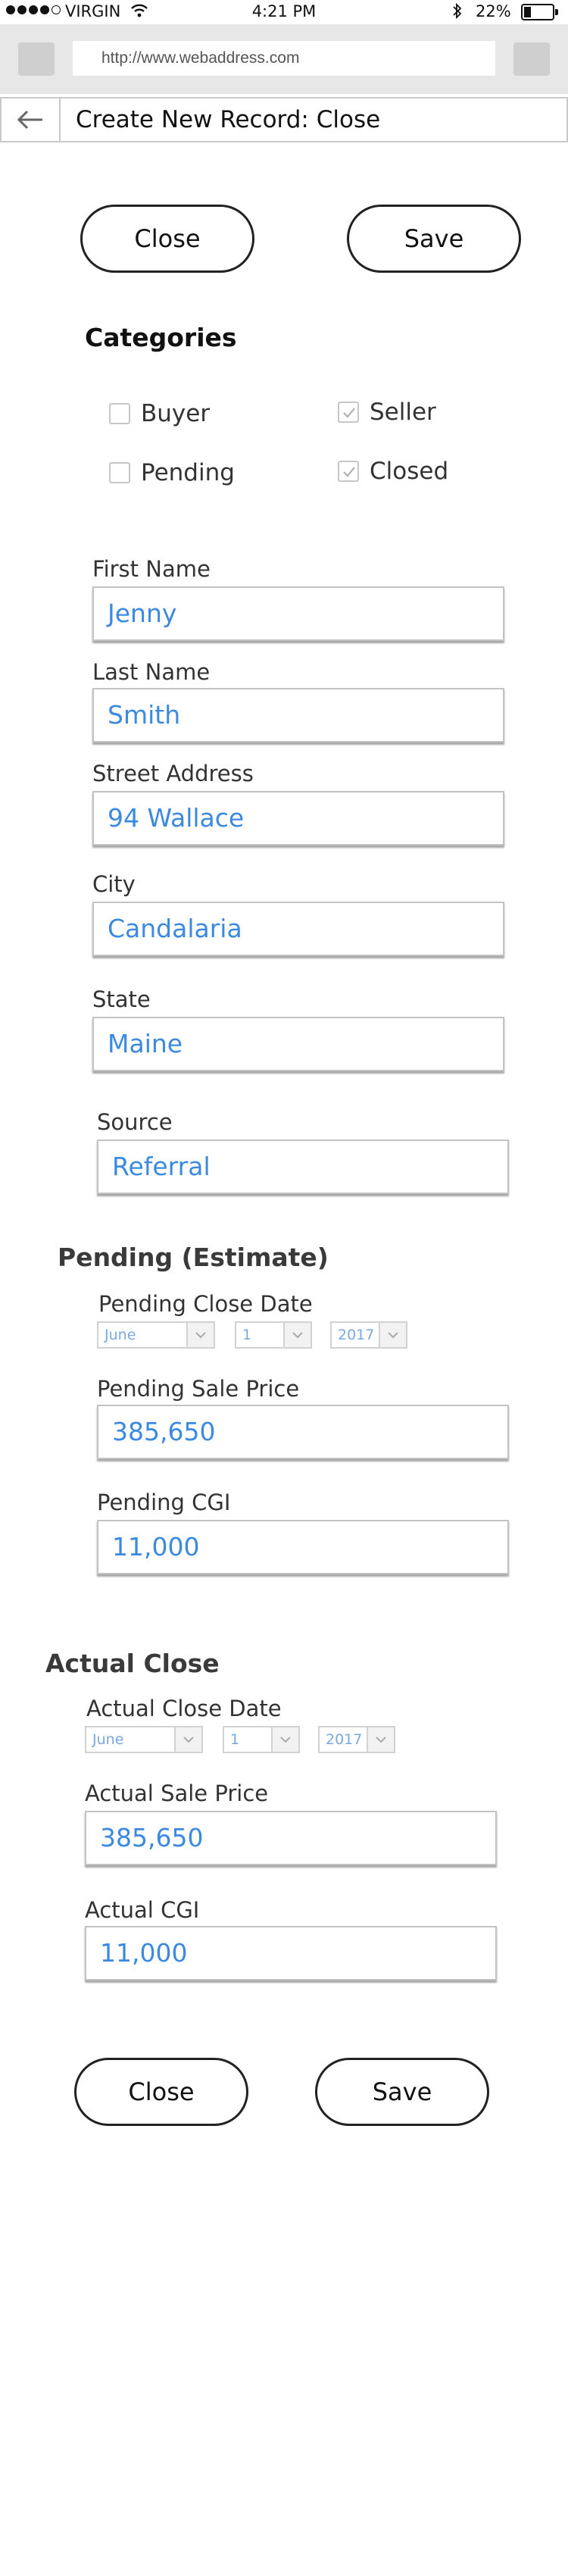 This screenshot has width=568, height=2576. Describe the element at coordinates (457, 13) in the screenshot. I see `bluetooth-icon` at that location.